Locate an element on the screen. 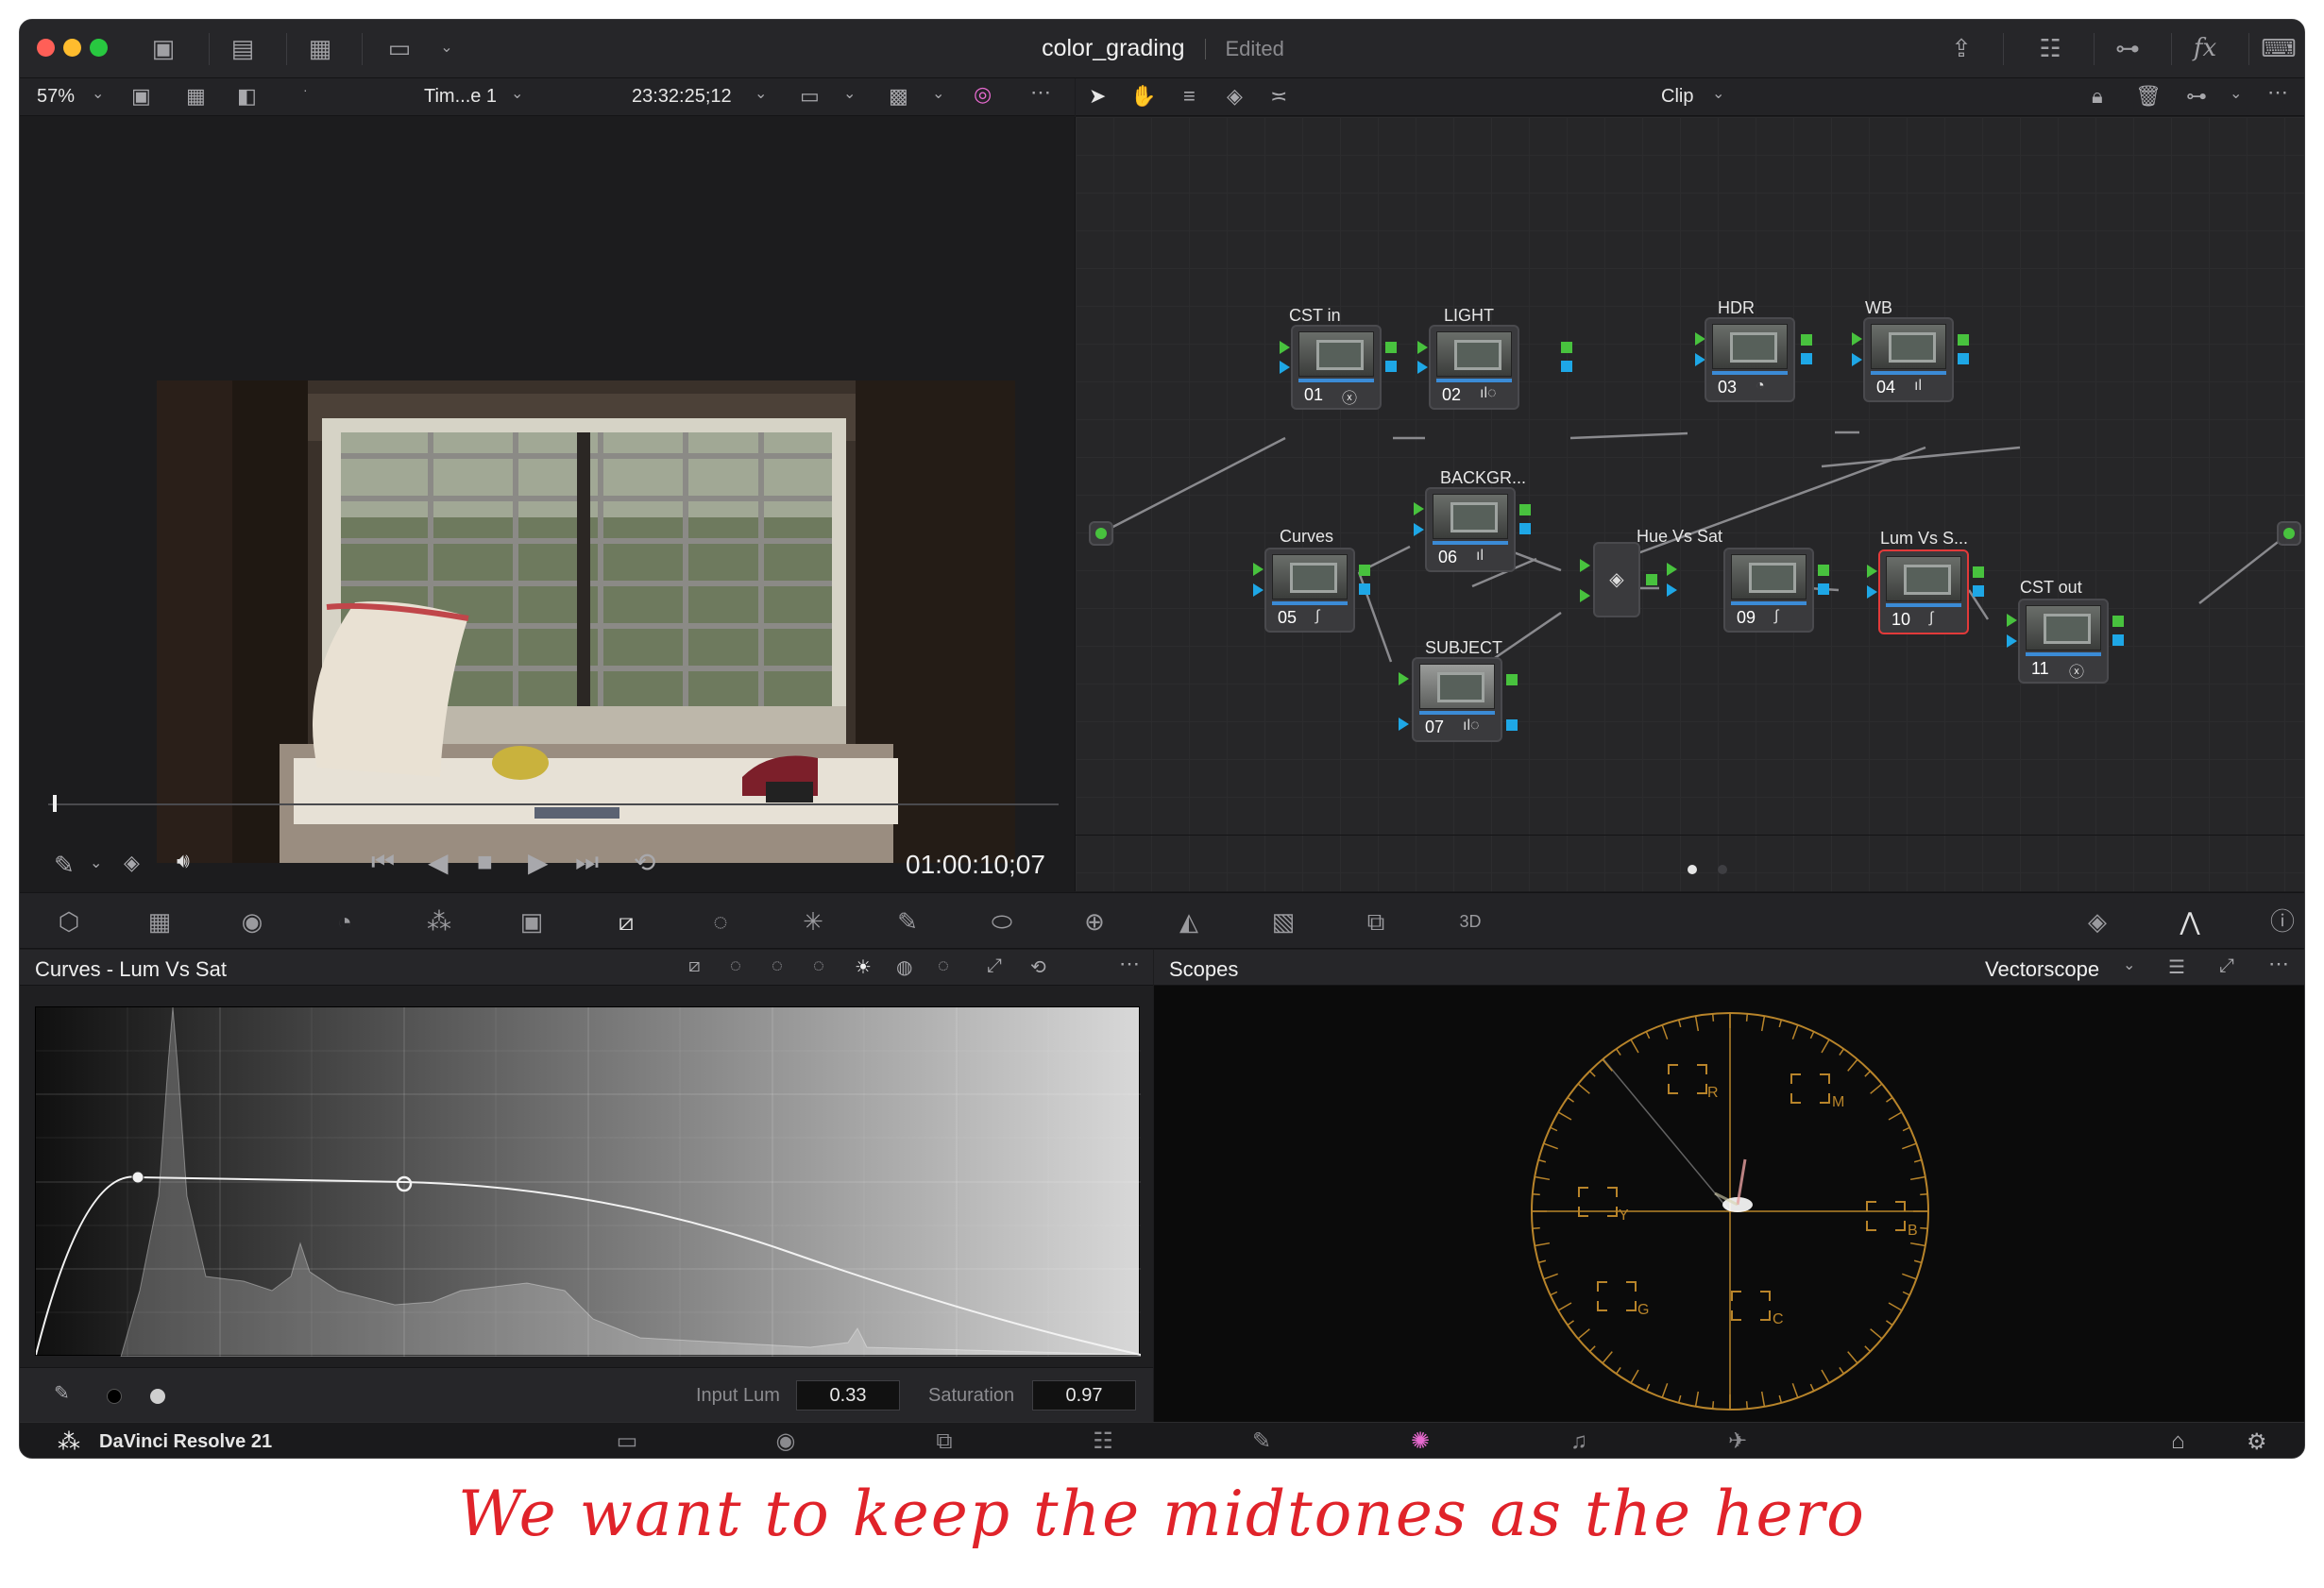 The width and height of the screenshot is (2324, 1588). layers-icon: ◈ is located at coordinates (132, 863).